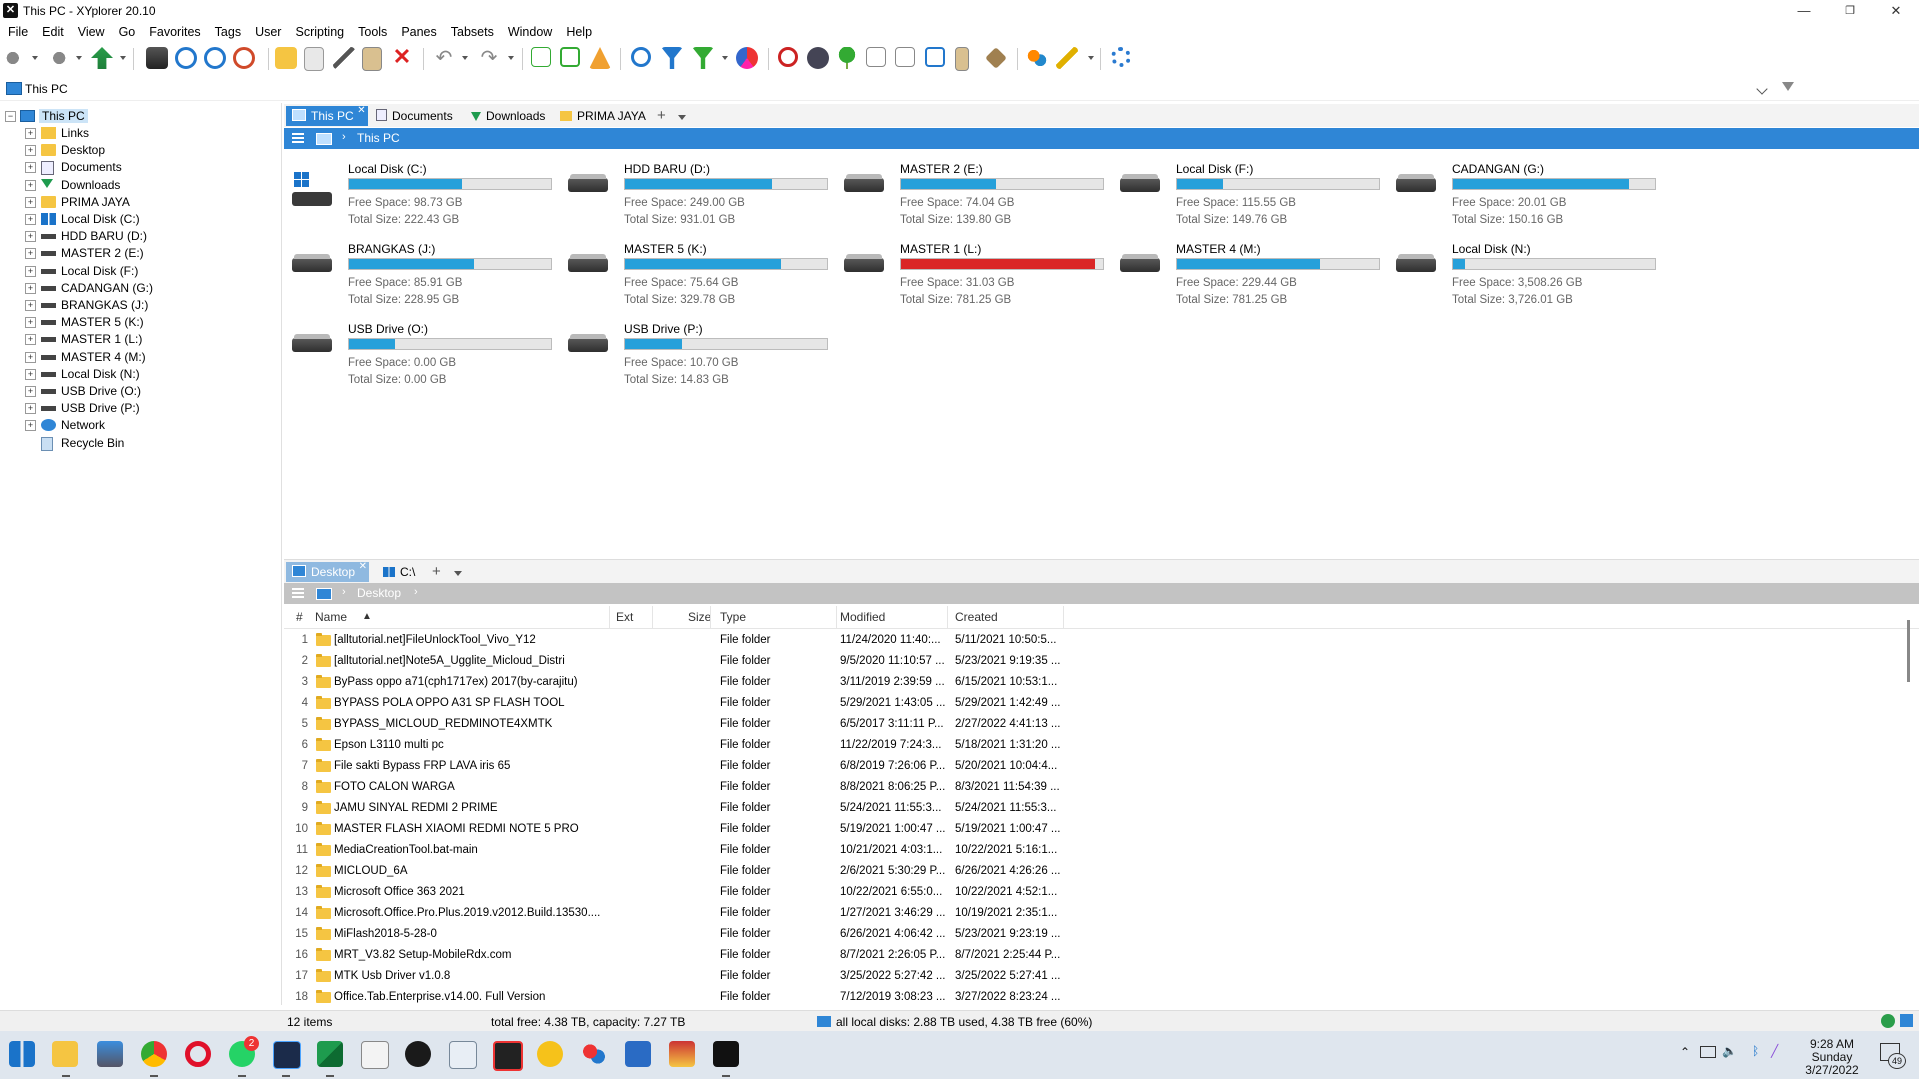  I want to click on bullseye-icon, so click(788, 57).